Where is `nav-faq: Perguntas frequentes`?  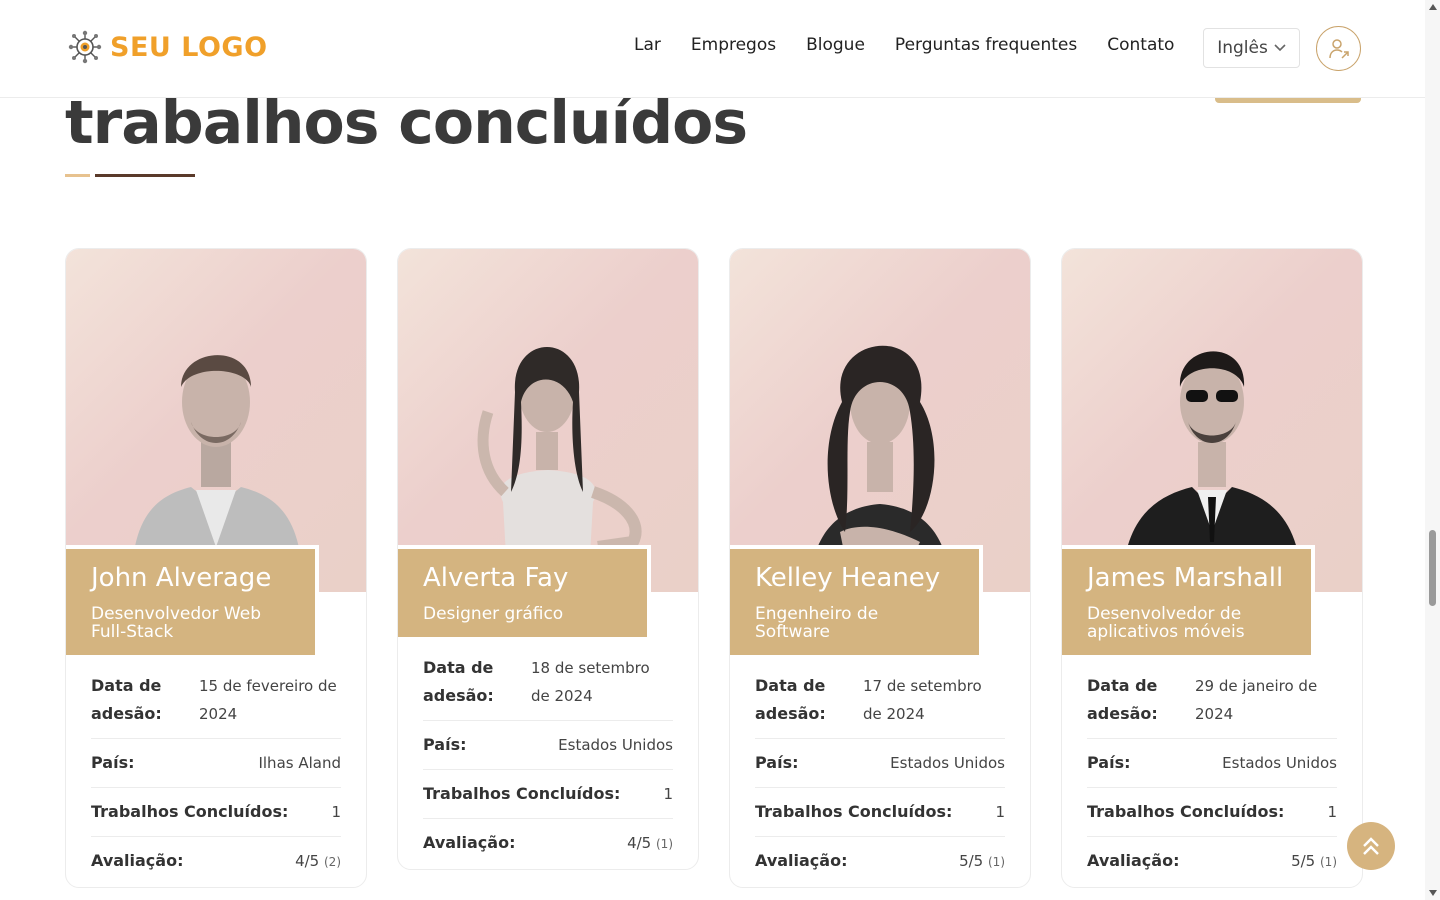 nav-faq: Perguntas frequentes is located at coordinates (986, 45).